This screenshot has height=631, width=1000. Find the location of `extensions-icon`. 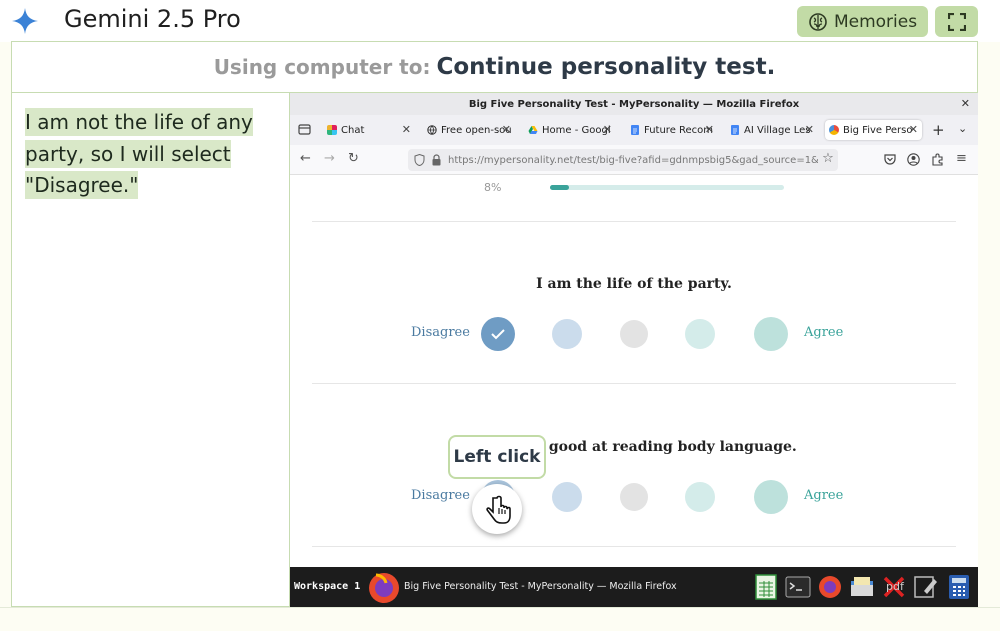

extensions-icon is located at coordinates (937, 159).